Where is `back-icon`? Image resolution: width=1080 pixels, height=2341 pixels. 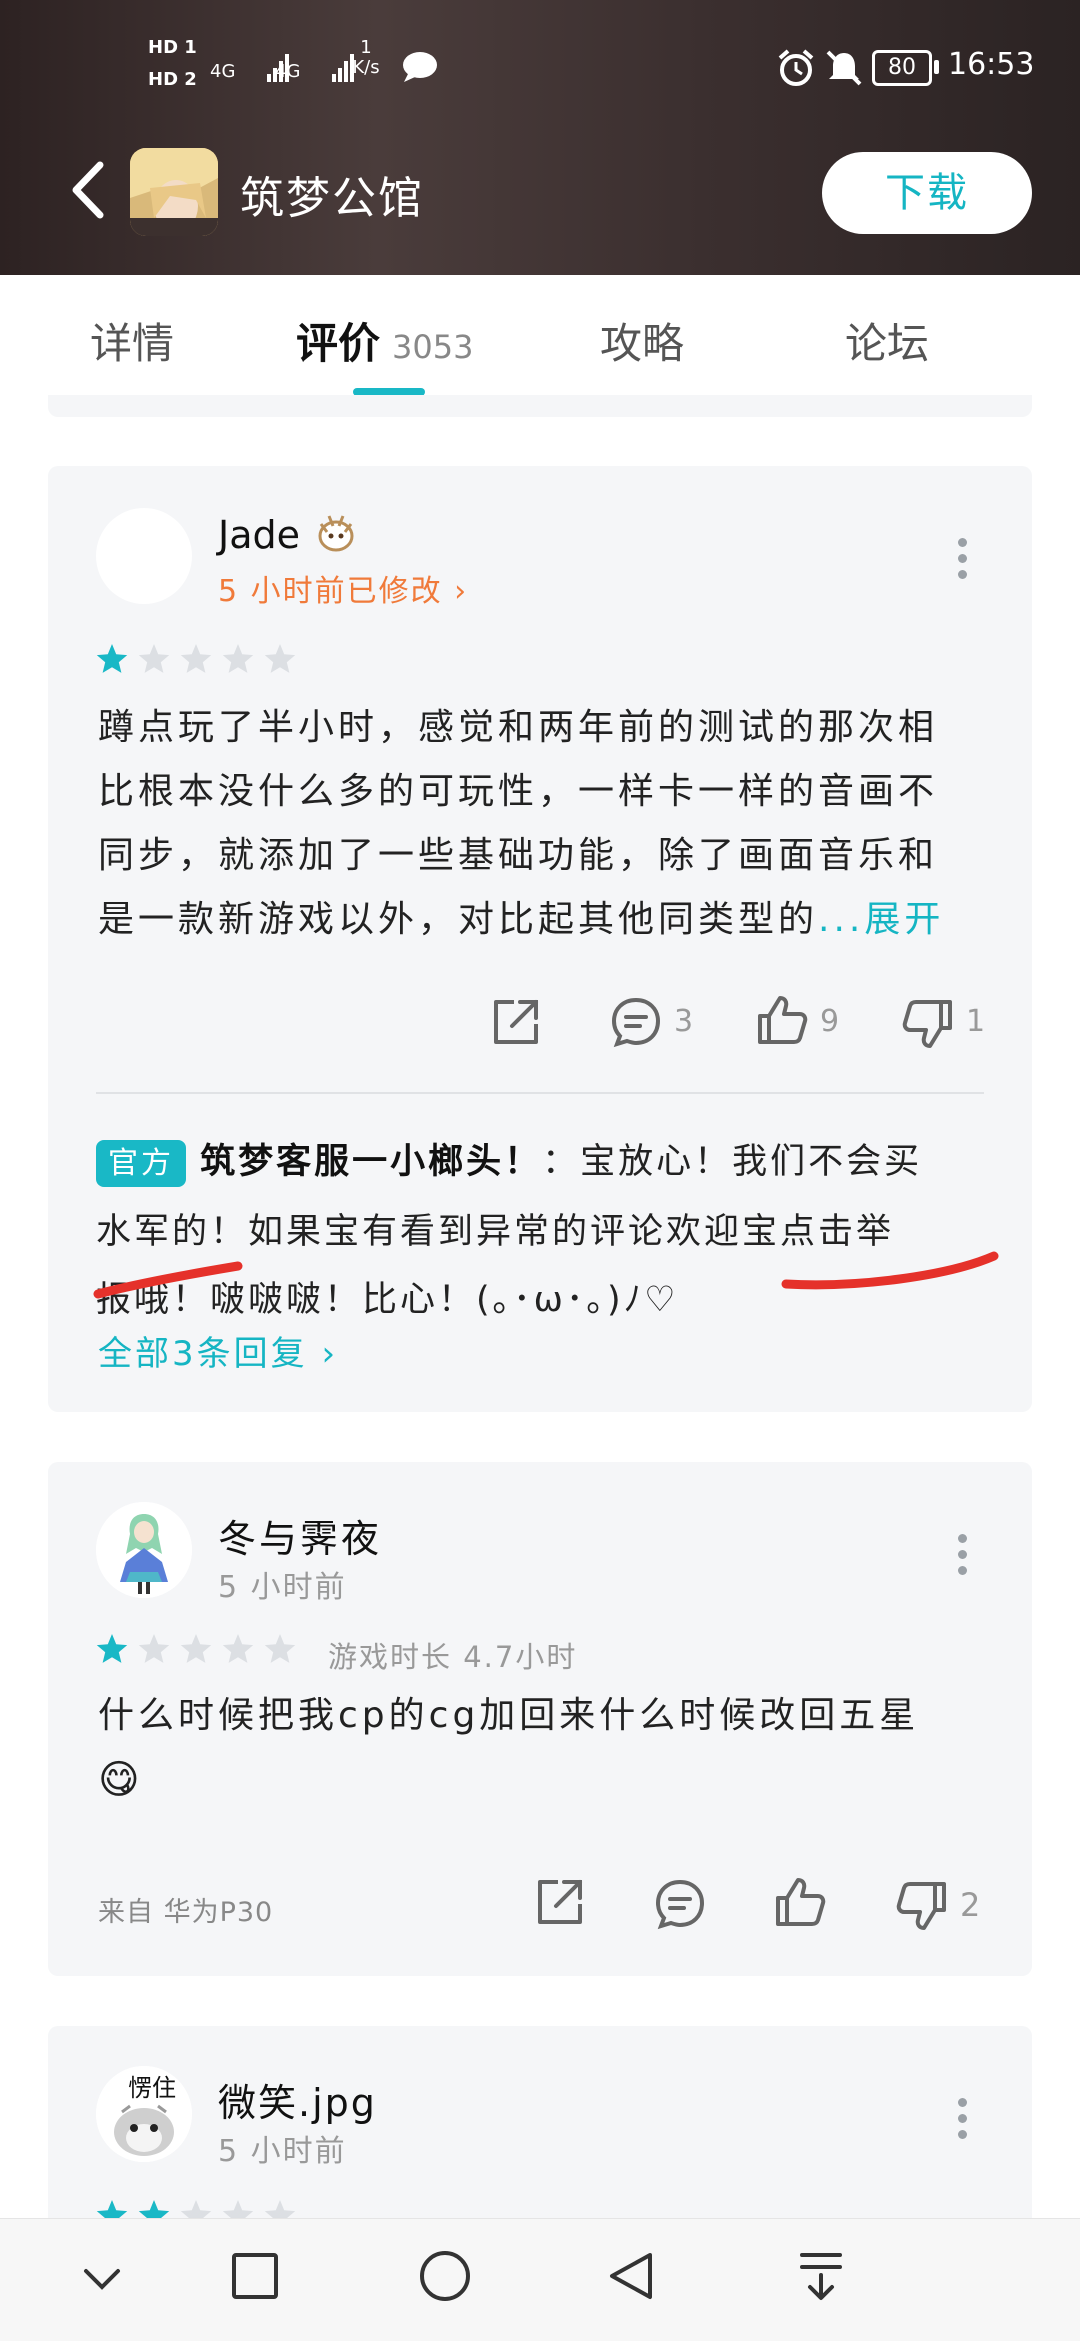 back-icon is located at coordinates (90, 190).